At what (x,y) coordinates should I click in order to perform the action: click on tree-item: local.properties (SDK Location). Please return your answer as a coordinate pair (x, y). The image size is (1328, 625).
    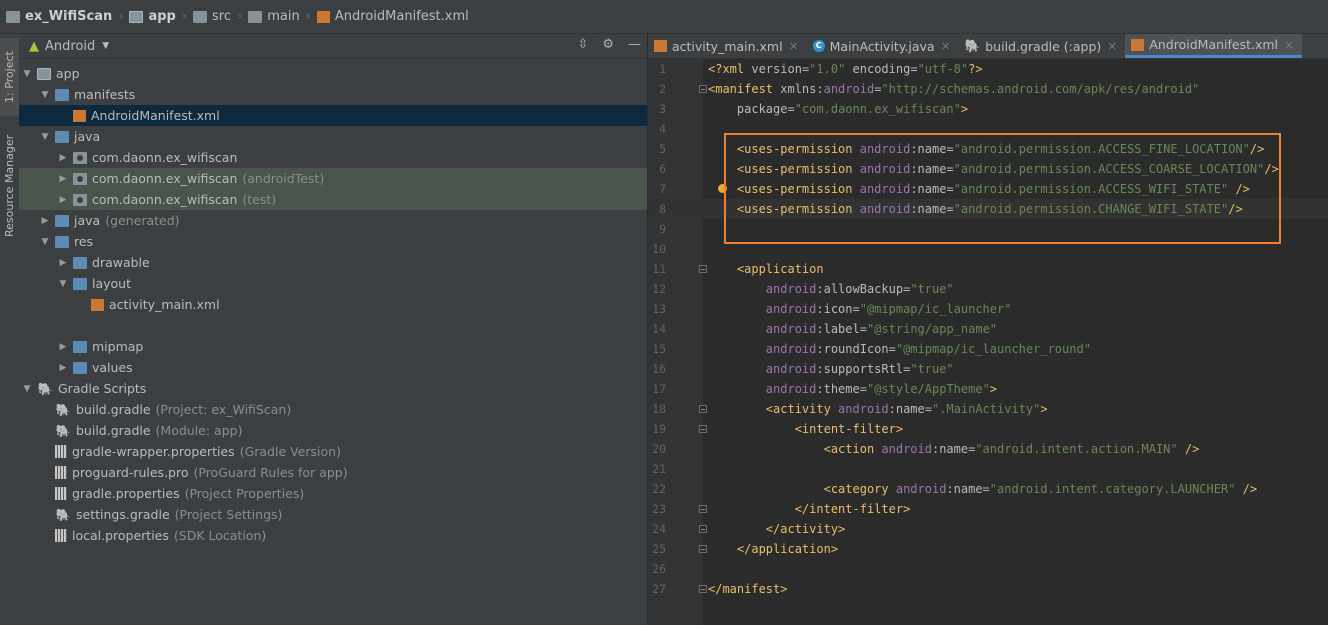
    Looking at the image, I should click on (333, 535).